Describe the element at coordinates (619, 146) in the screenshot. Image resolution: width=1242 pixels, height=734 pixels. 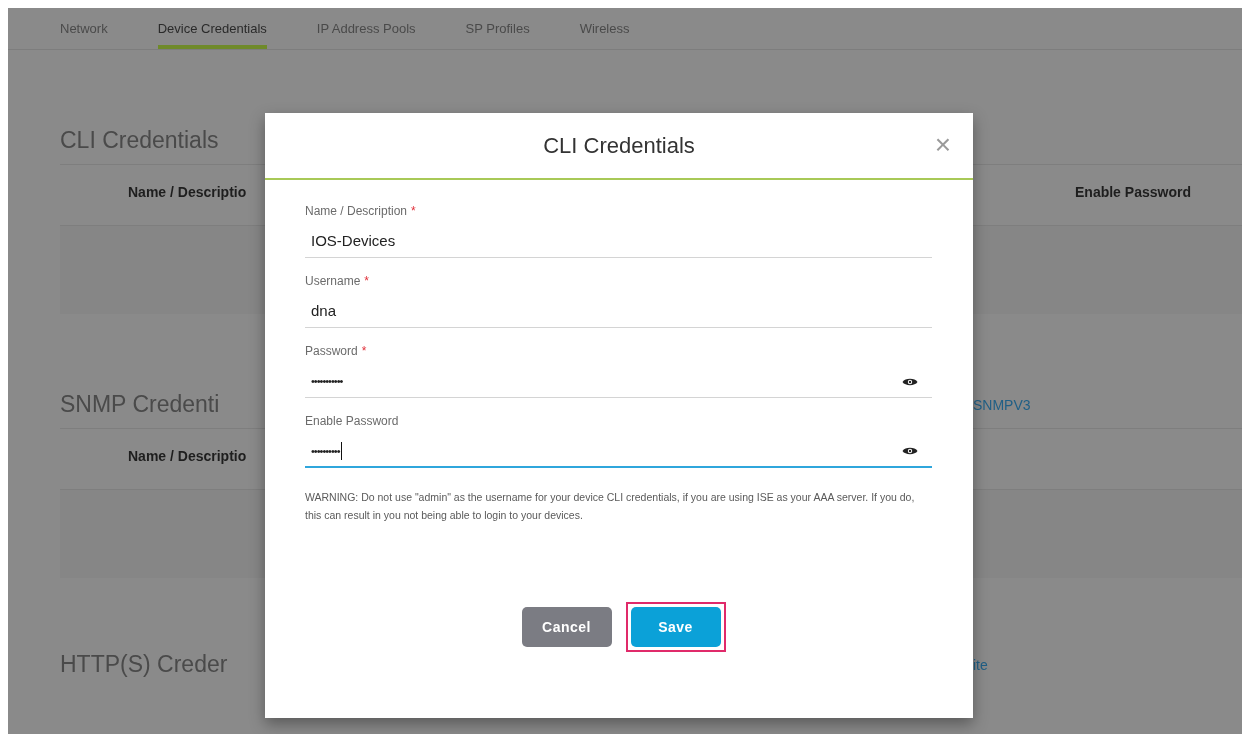
I see `dialog-title: CLI Credentials` at that location.